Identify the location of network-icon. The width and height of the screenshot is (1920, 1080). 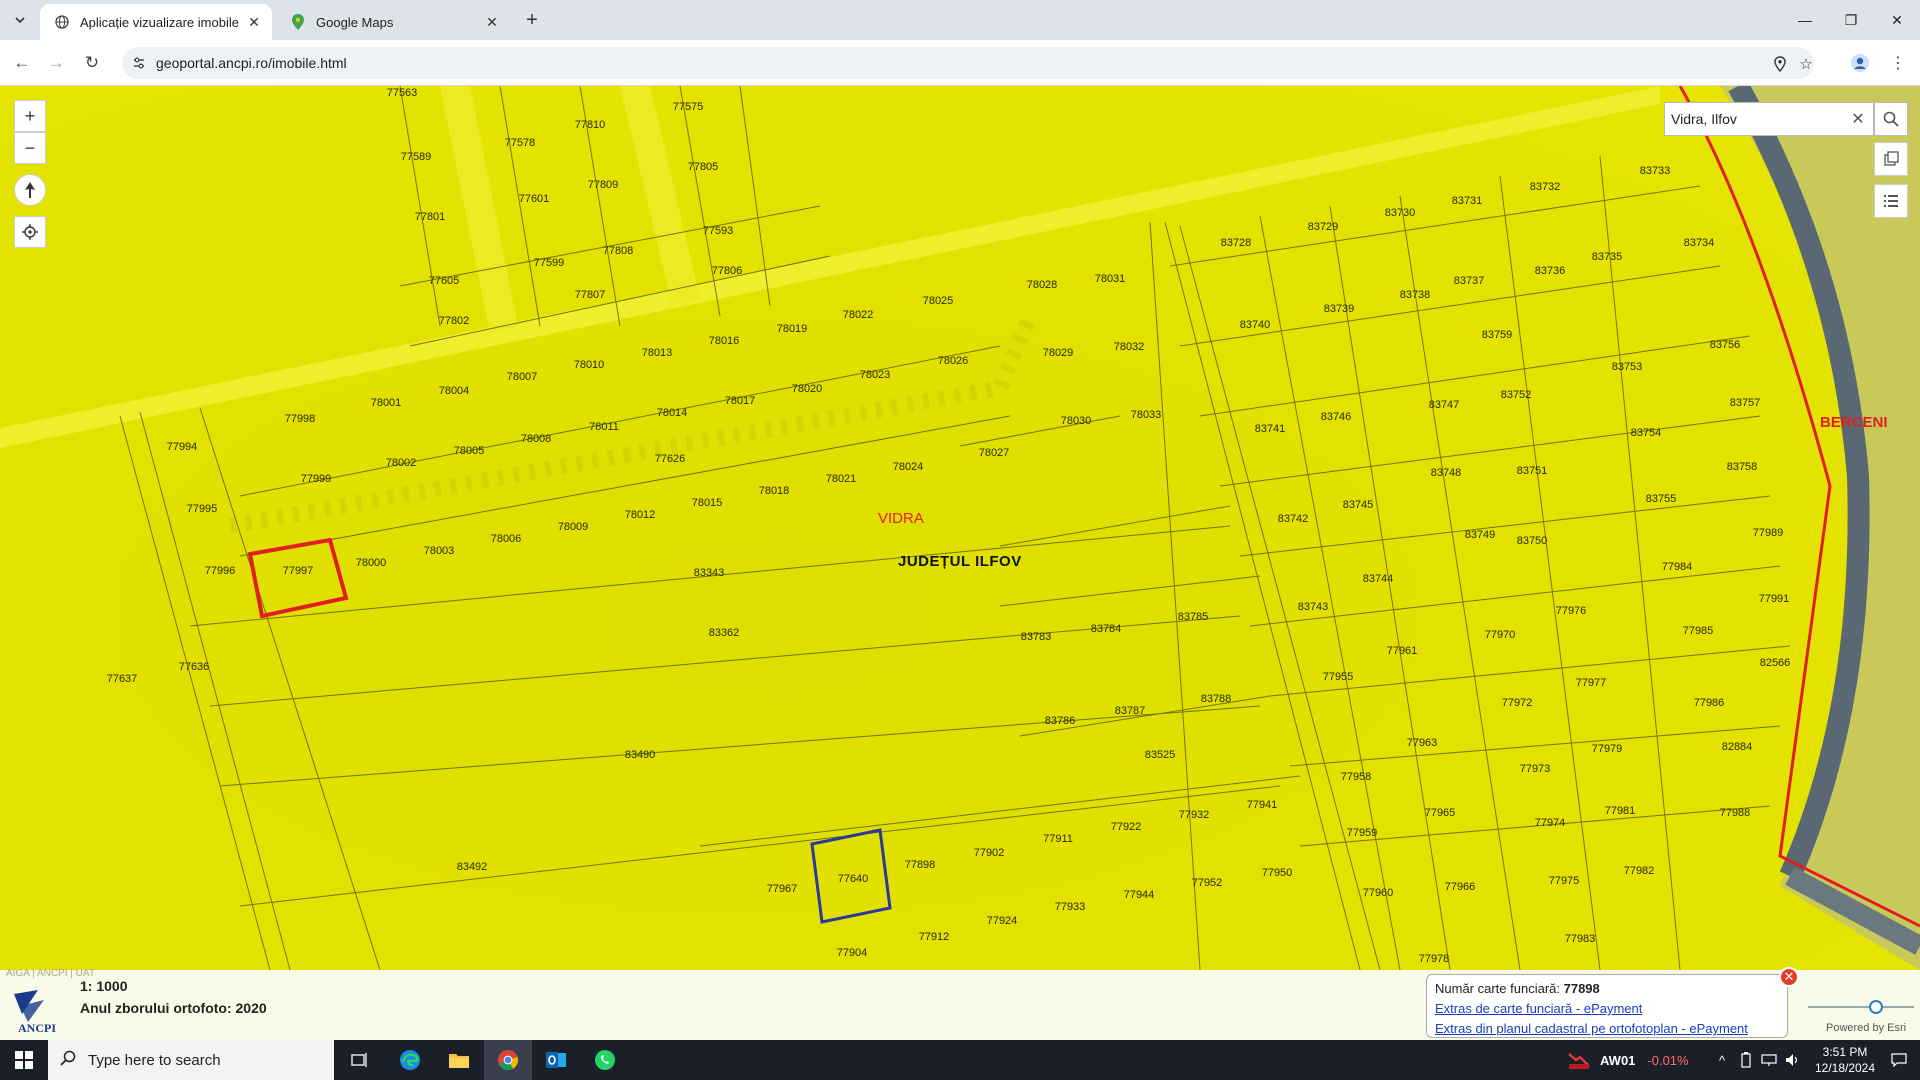
(1769, 1060).